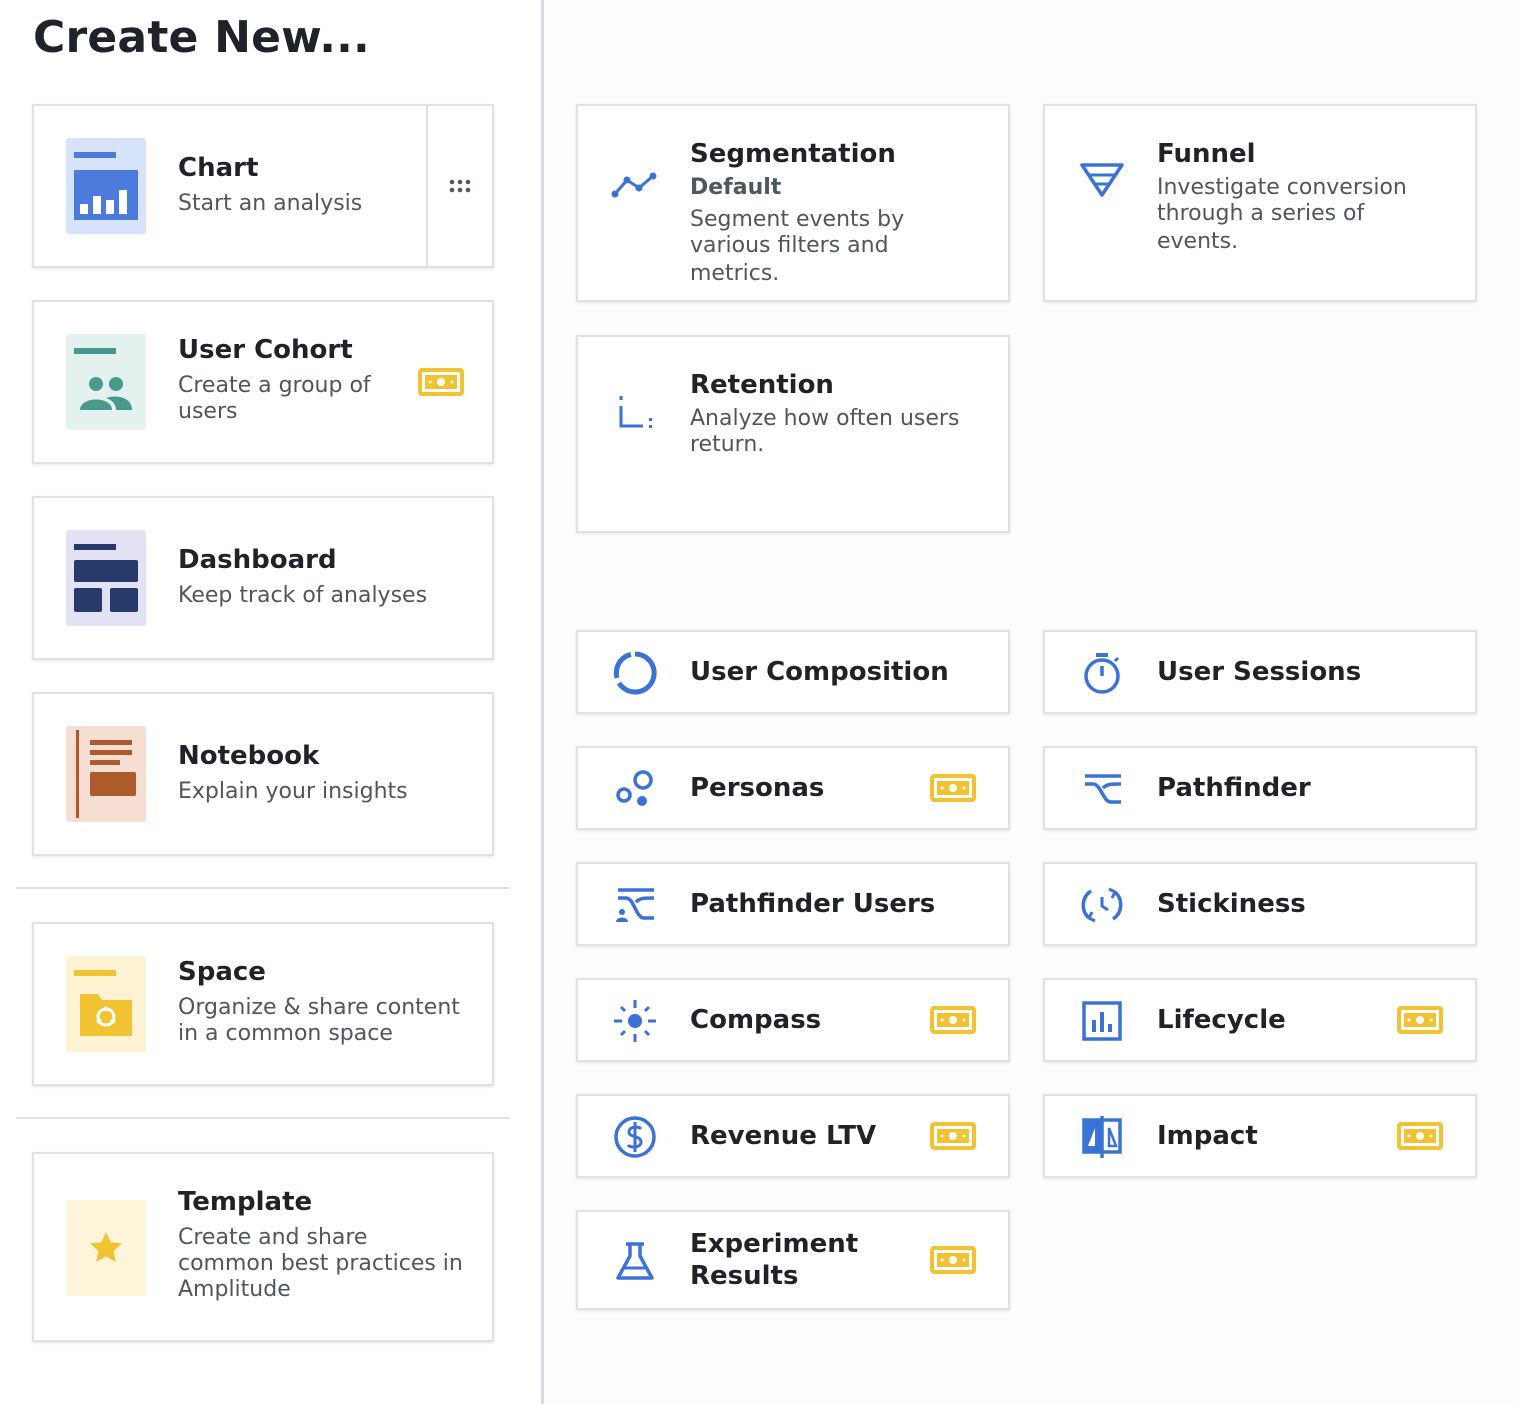  I want to click on revenue-ltv-title: Revenue LTV, so click(783, 1136).